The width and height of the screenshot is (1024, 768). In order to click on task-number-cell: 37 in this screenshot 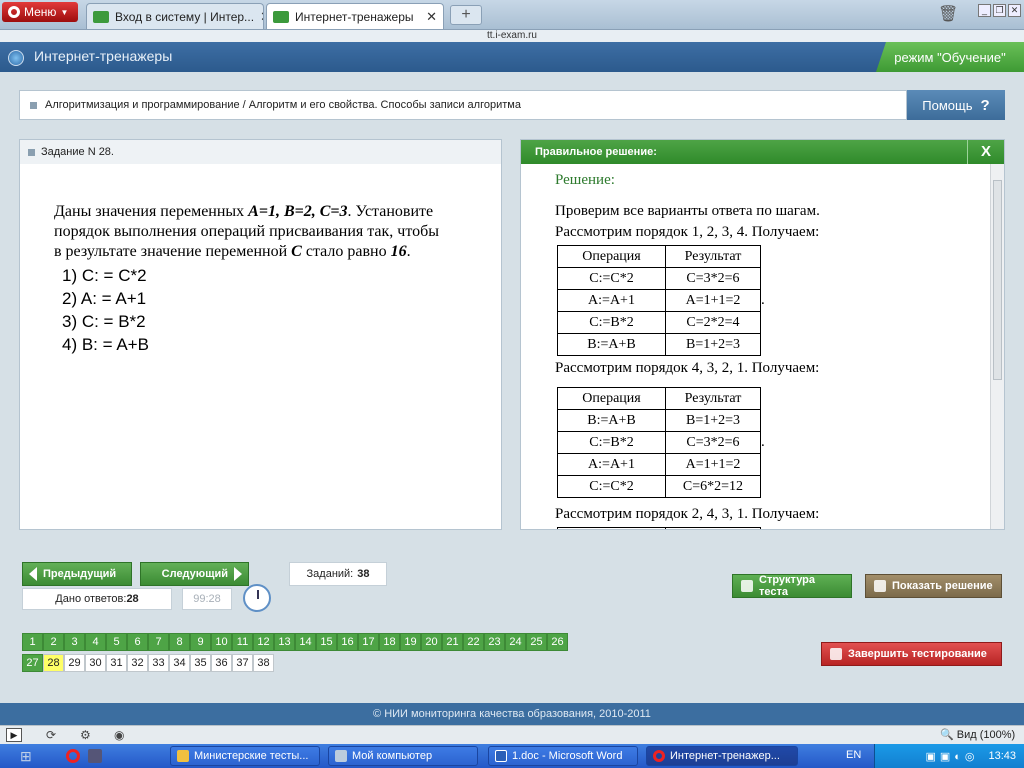, I will do `click(242, 663)`.